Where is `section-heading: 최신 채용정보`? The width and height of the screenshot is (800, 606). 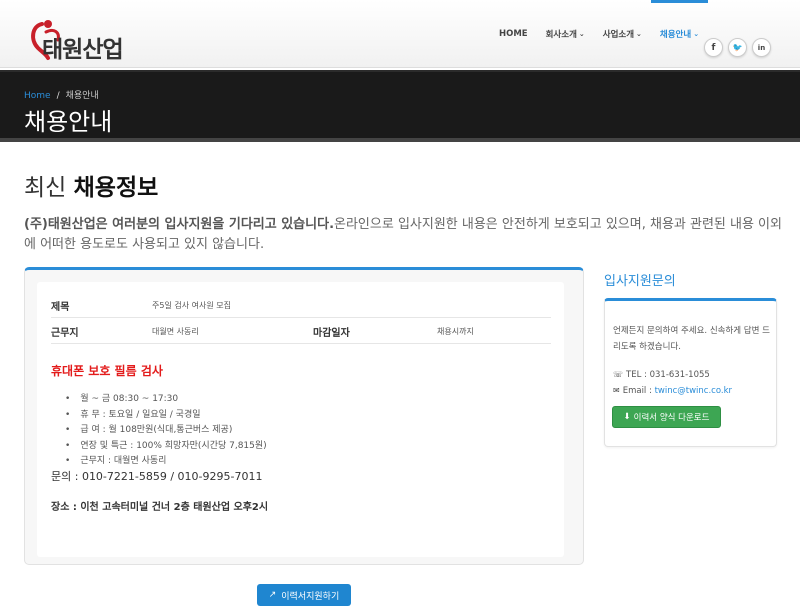 section-heading: 최신 채용정보 is located at coordinates (91, 185).